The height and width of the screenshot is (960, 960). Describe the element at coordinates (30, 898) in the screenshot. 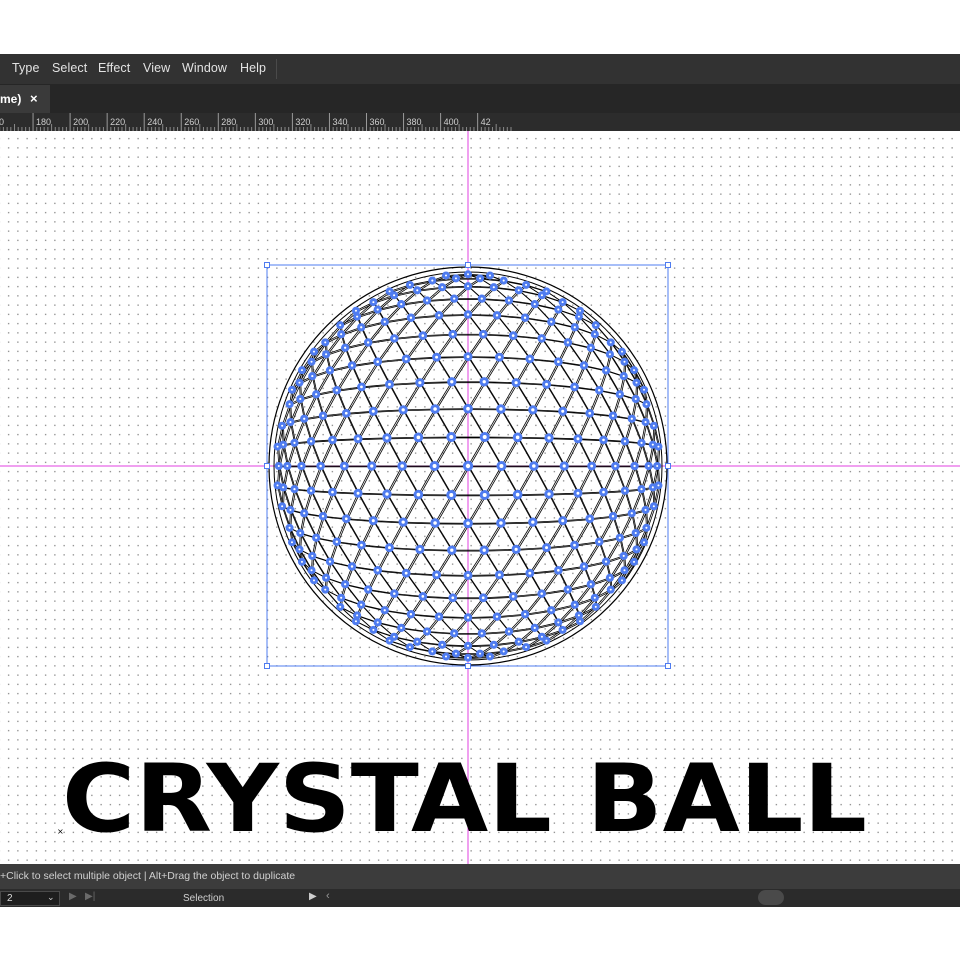

I see `page-select: 2 ⌄` at that location.